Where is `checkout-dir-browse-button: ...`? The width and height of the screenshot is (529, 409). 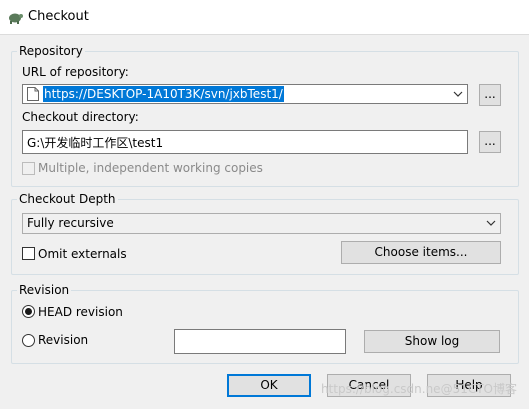 checkout-dir-browse-button: ... is located at coordinates (490, 142).